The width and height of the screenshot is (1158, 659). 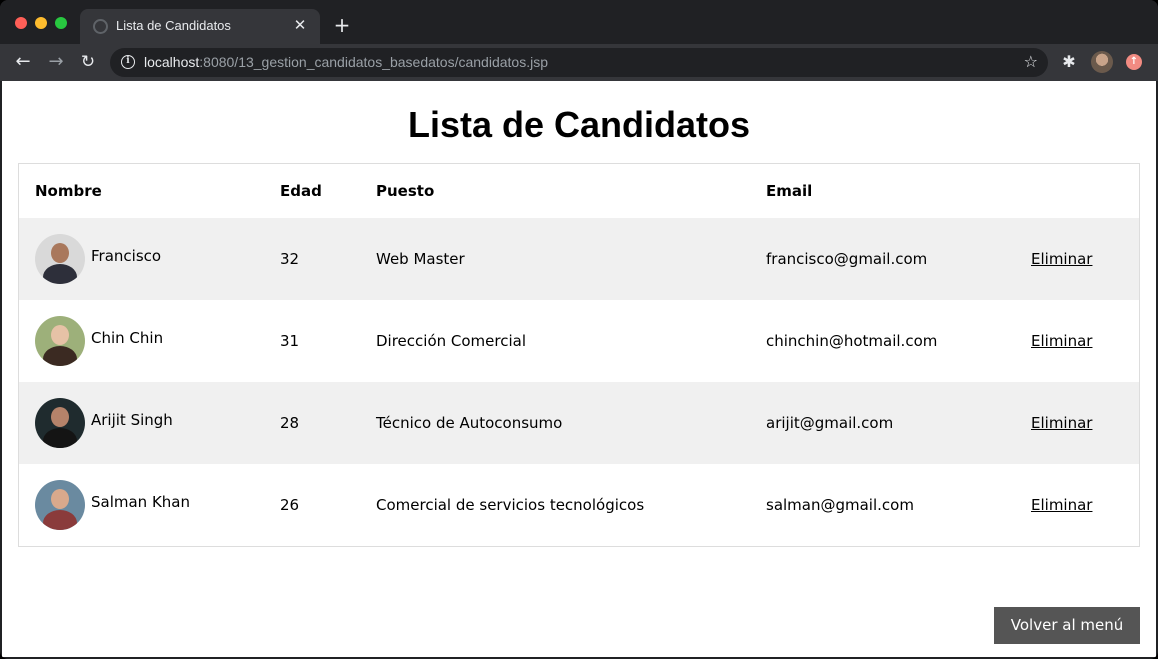 What do you see at coordinates (840, 505) in the screenshot?
I see `cell-email: salman@gmail.com` at bounding box center [840, 505].